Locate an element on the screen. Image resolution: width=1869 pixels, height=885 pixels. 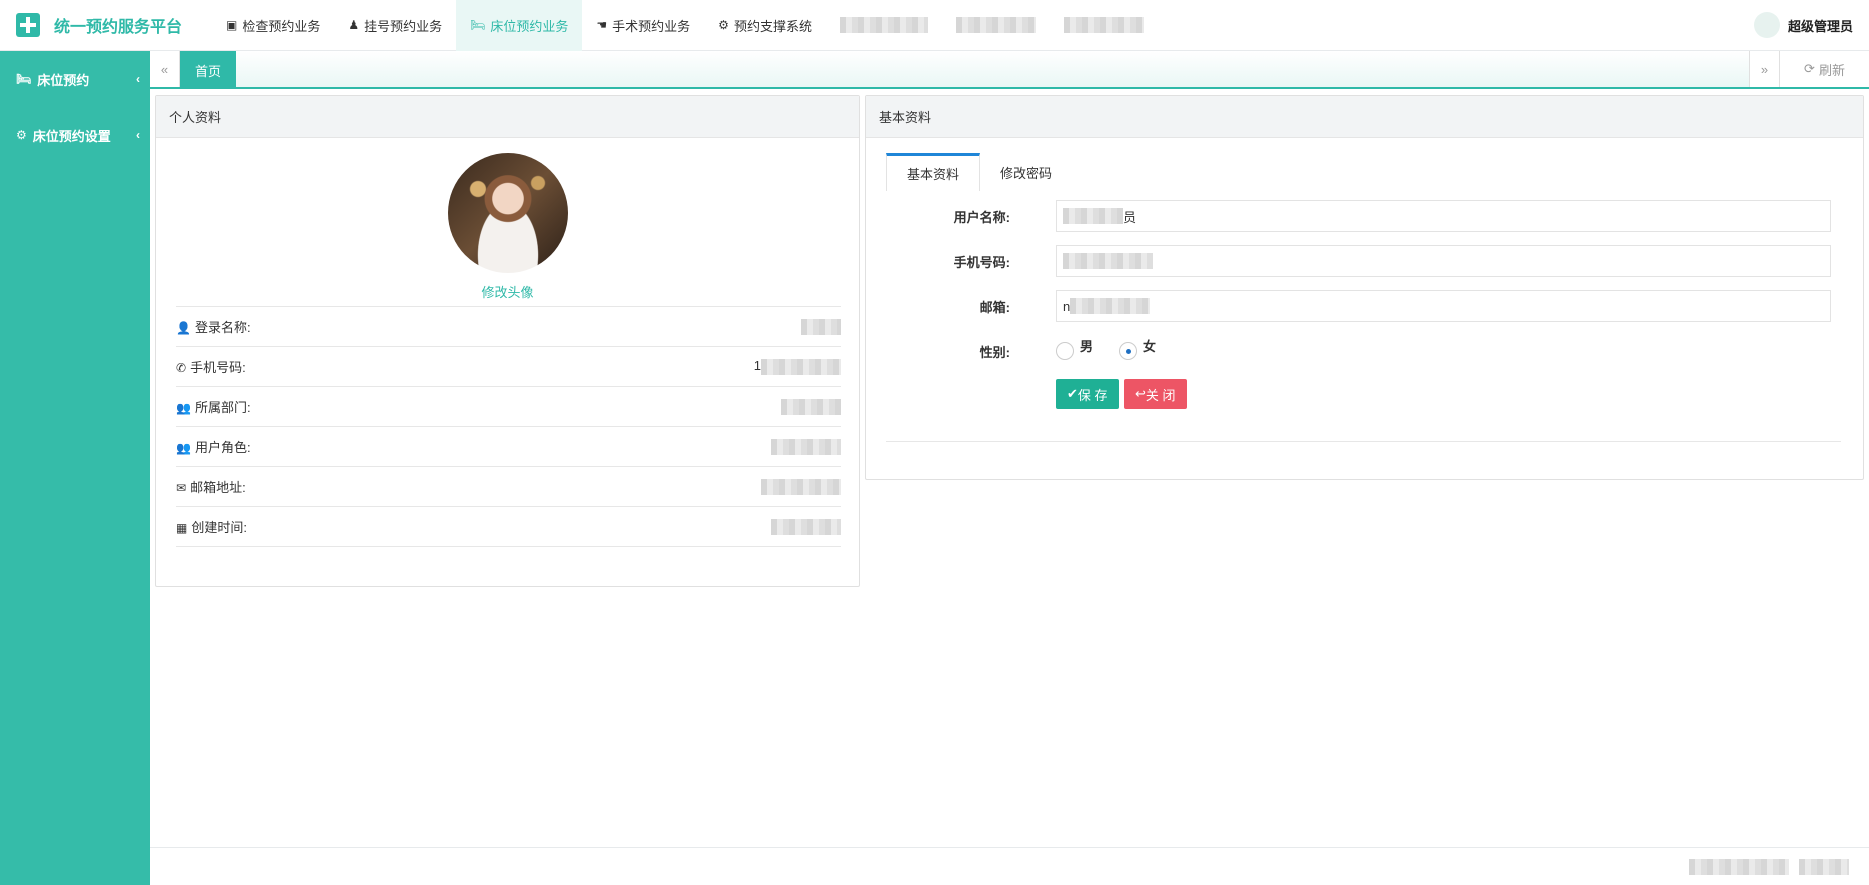
info-row-email: ✉ 邮箱地址: is located at coordinates (508, 487).